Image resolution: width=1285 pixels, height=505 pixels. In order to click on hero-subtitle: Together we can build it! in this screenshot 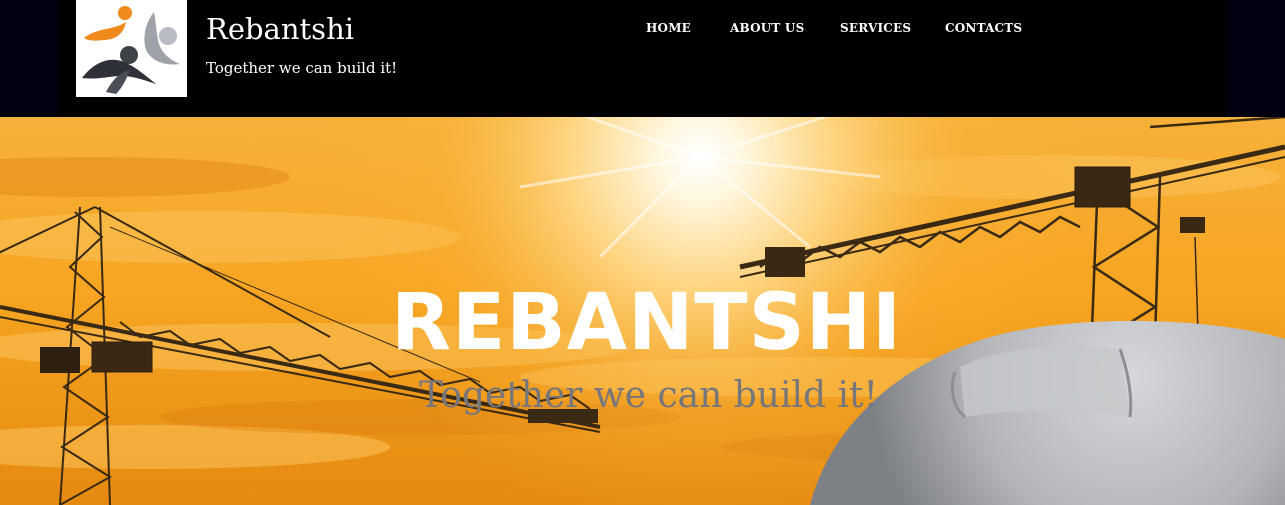, I will do `click(648, 395)`.